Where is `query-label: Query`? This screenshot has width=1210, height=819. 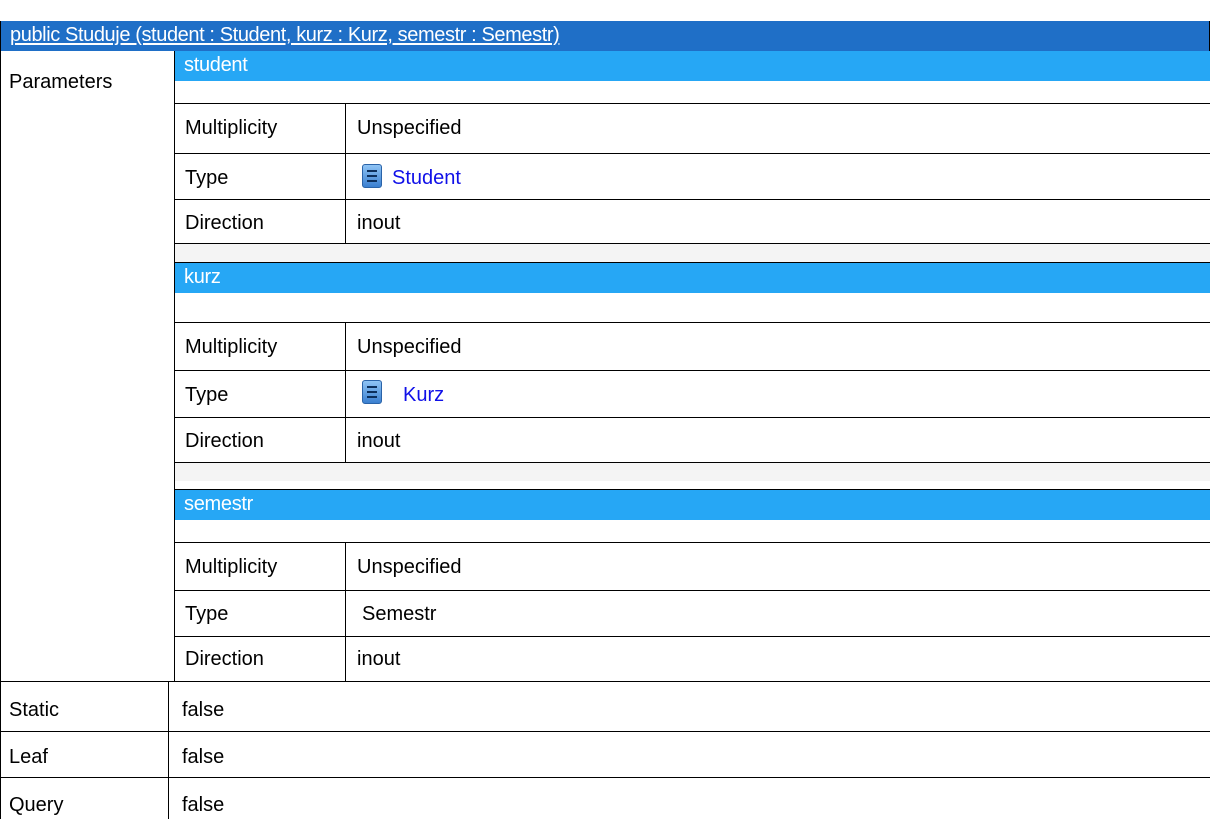
query-label: Query is located at coordinates (36, 805).